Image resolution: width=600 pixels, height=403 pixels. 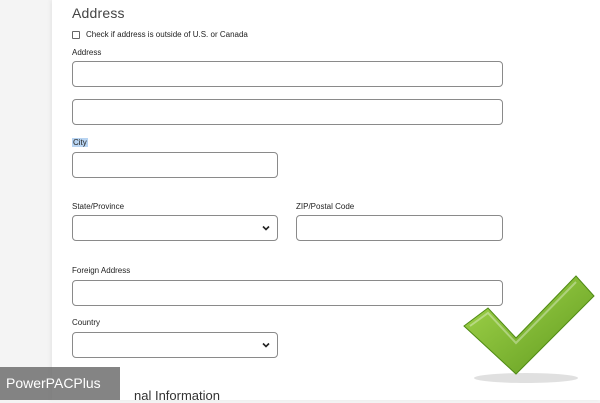 I want to click on country-label: Country, so click(x=86, y=322).